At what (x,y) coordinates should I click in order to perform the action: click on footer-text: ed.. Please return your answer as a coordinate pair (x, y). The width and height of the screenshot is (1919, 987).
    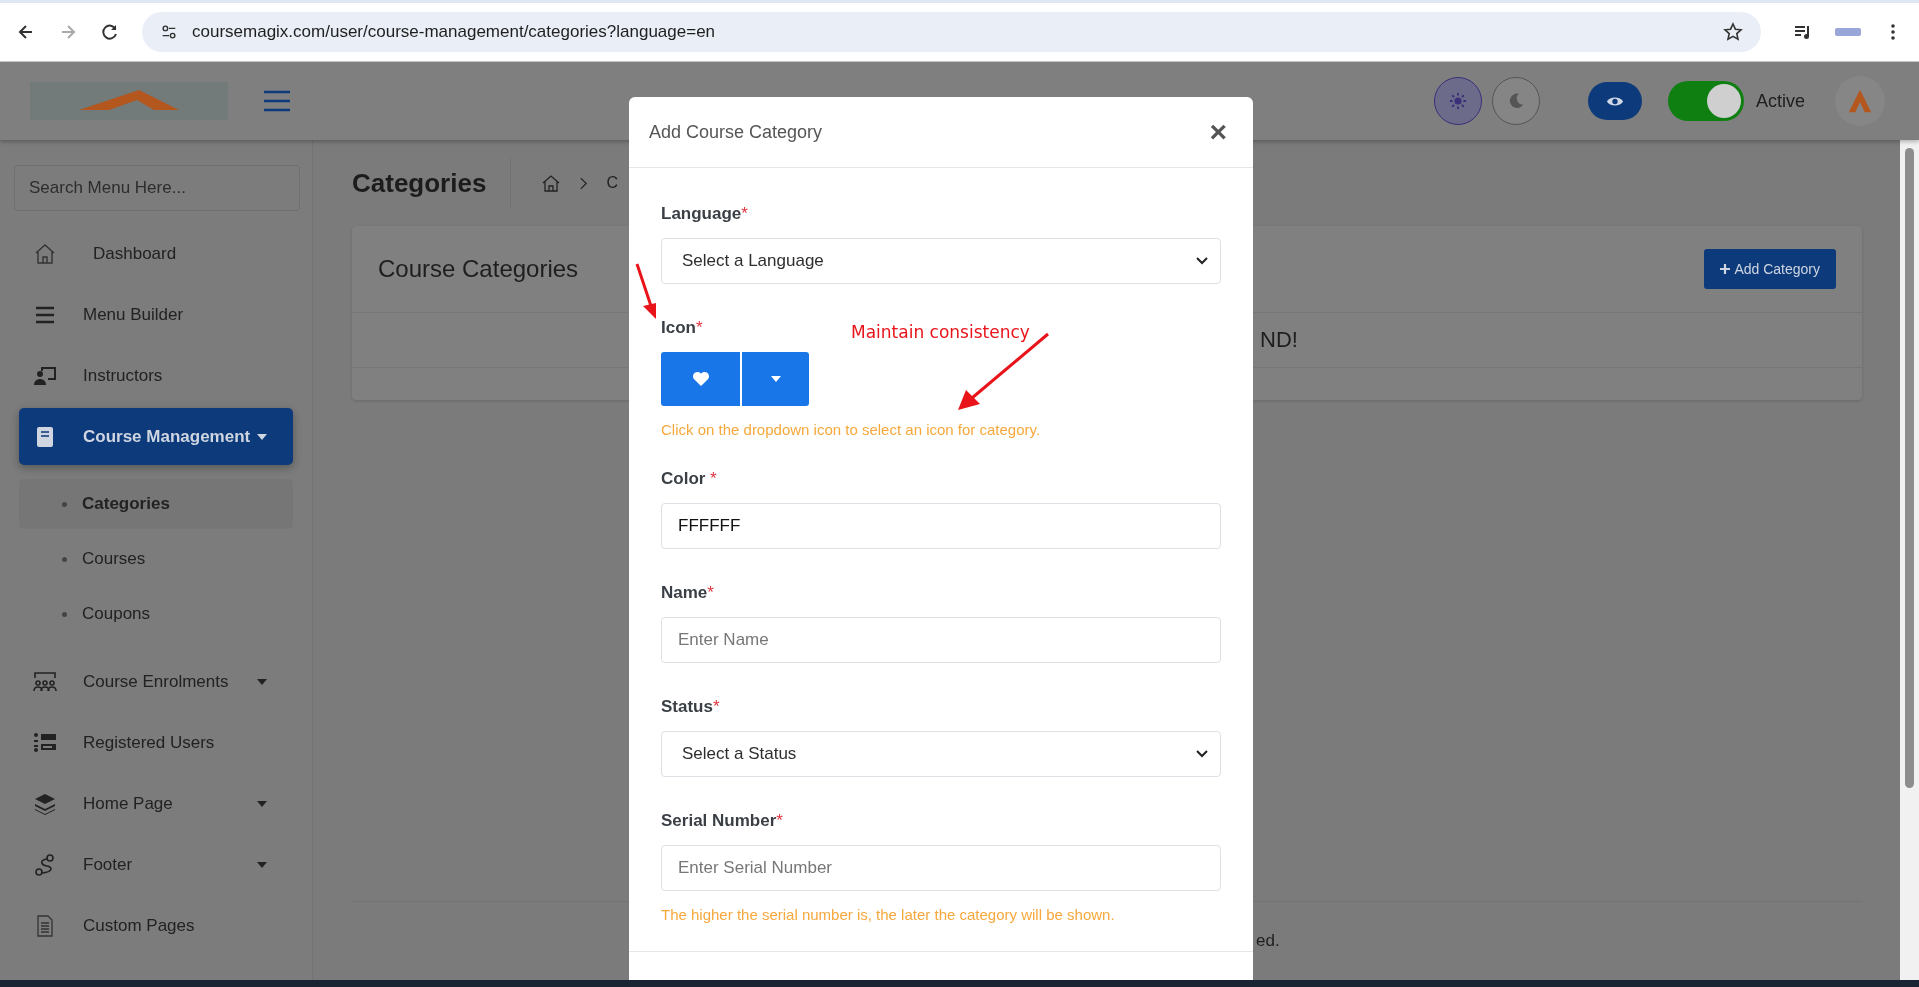
    Looking at the image, I should click on (1268, 941).